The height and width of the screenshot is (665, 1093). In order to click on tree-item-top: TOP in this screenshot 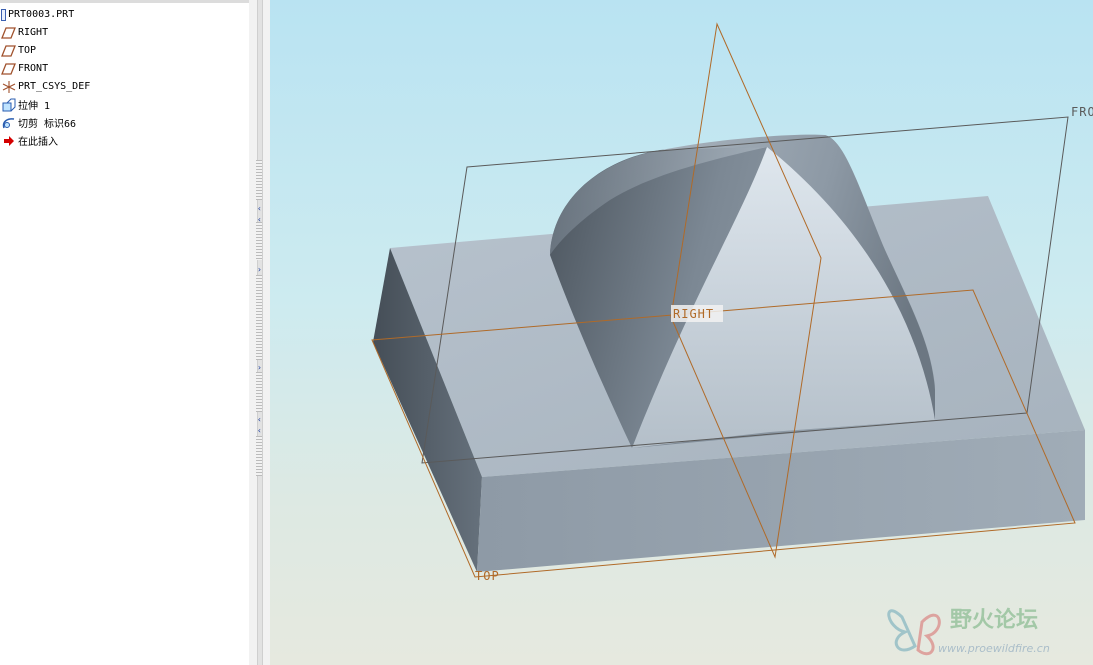, I will do `click(18, 50)`.